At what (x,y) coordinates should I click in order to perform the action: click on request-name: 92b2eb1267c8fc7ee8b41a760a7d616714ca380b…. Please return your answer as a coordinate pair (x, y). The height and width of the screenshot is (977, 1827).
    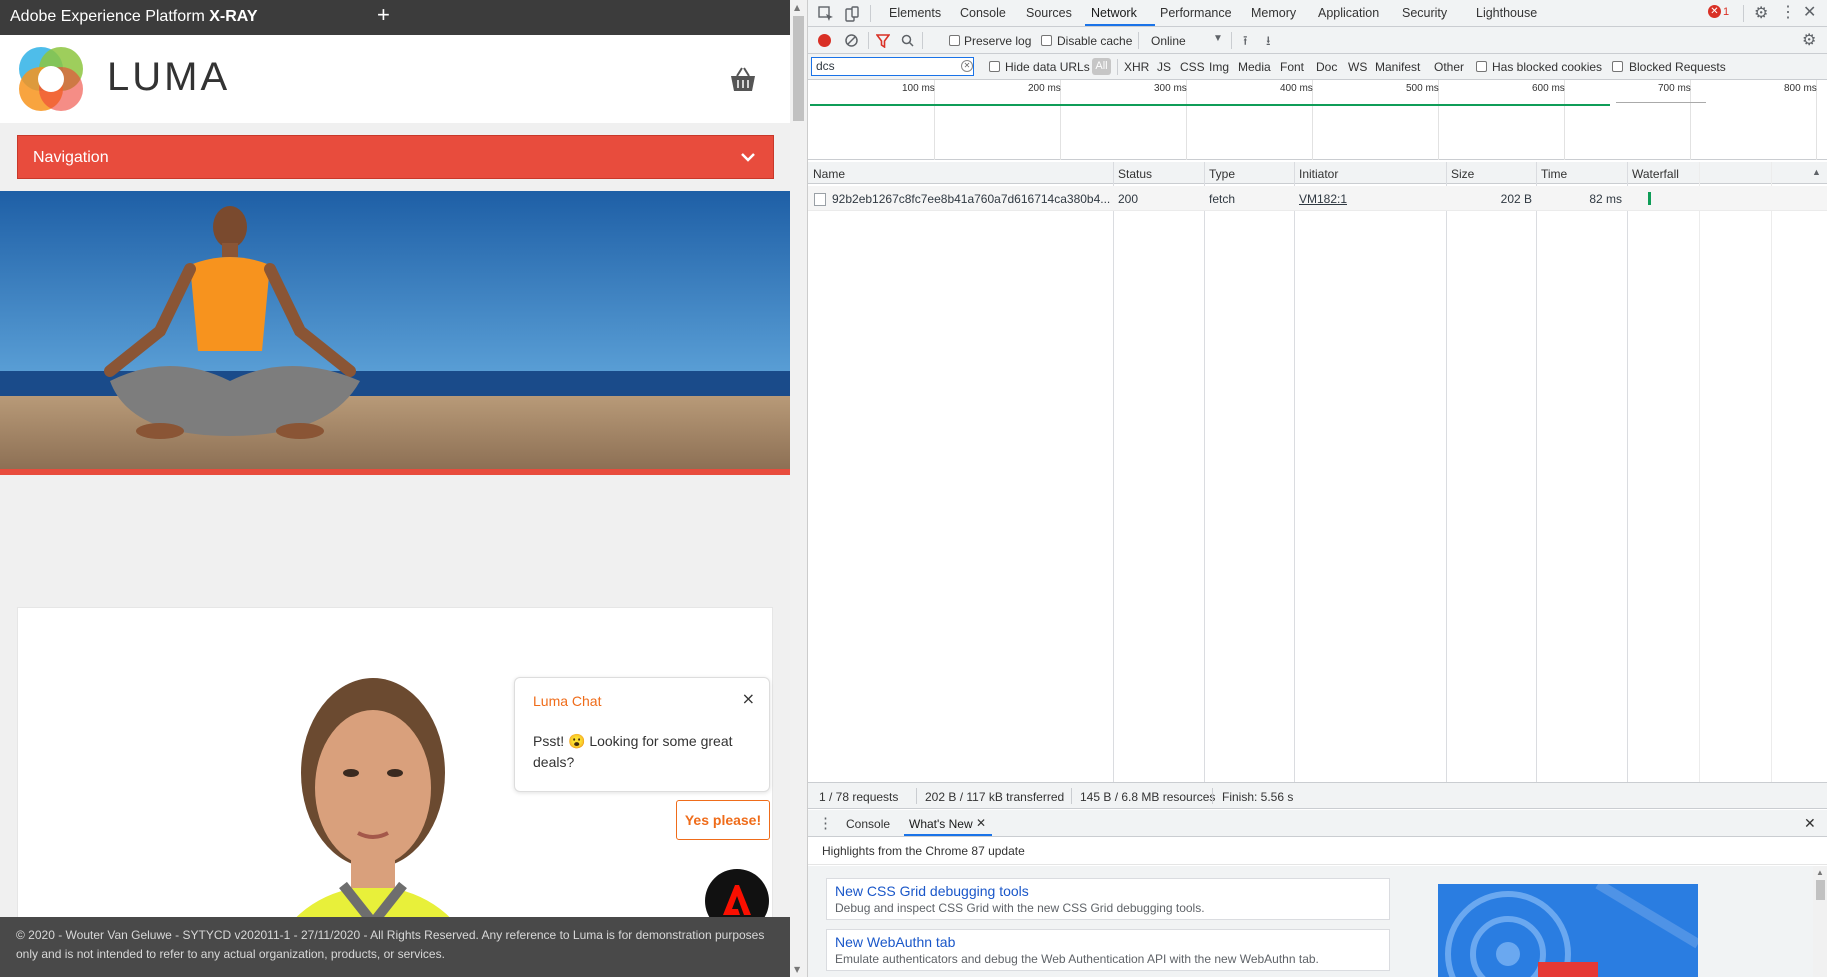
    Looking at the image, I should click on (971, 199).